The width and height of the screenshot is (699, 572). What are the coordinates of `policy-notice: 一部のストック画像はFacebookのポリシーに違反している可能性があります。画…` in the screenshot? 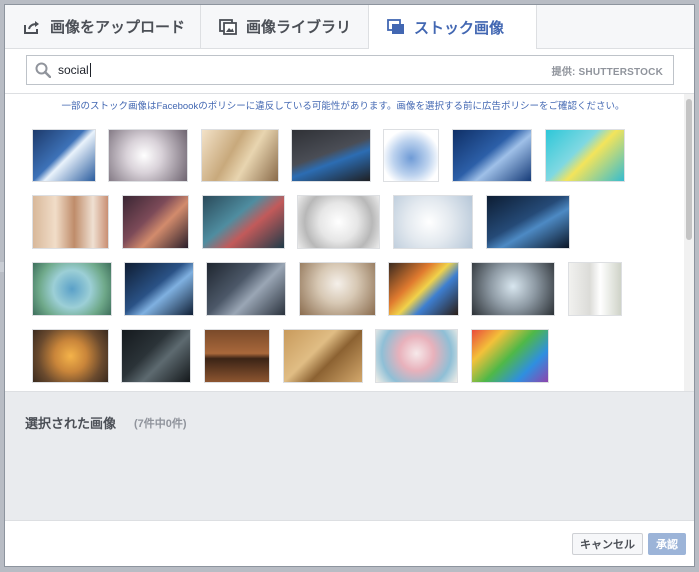 It's located at (343, 106).